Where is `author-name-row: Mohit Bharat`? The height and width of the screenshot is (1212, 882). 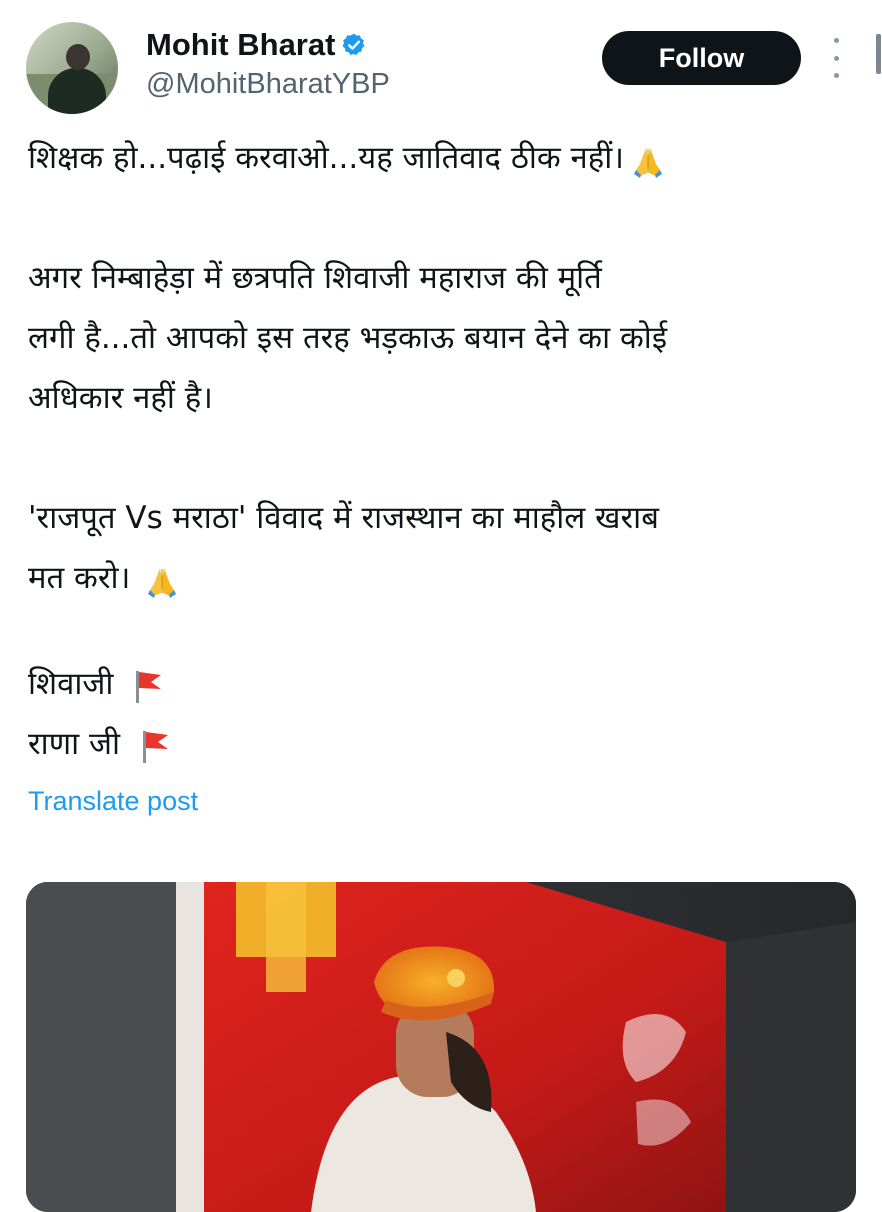 author-name-row: Mohit Bharat is located at coordinates (256, 45).